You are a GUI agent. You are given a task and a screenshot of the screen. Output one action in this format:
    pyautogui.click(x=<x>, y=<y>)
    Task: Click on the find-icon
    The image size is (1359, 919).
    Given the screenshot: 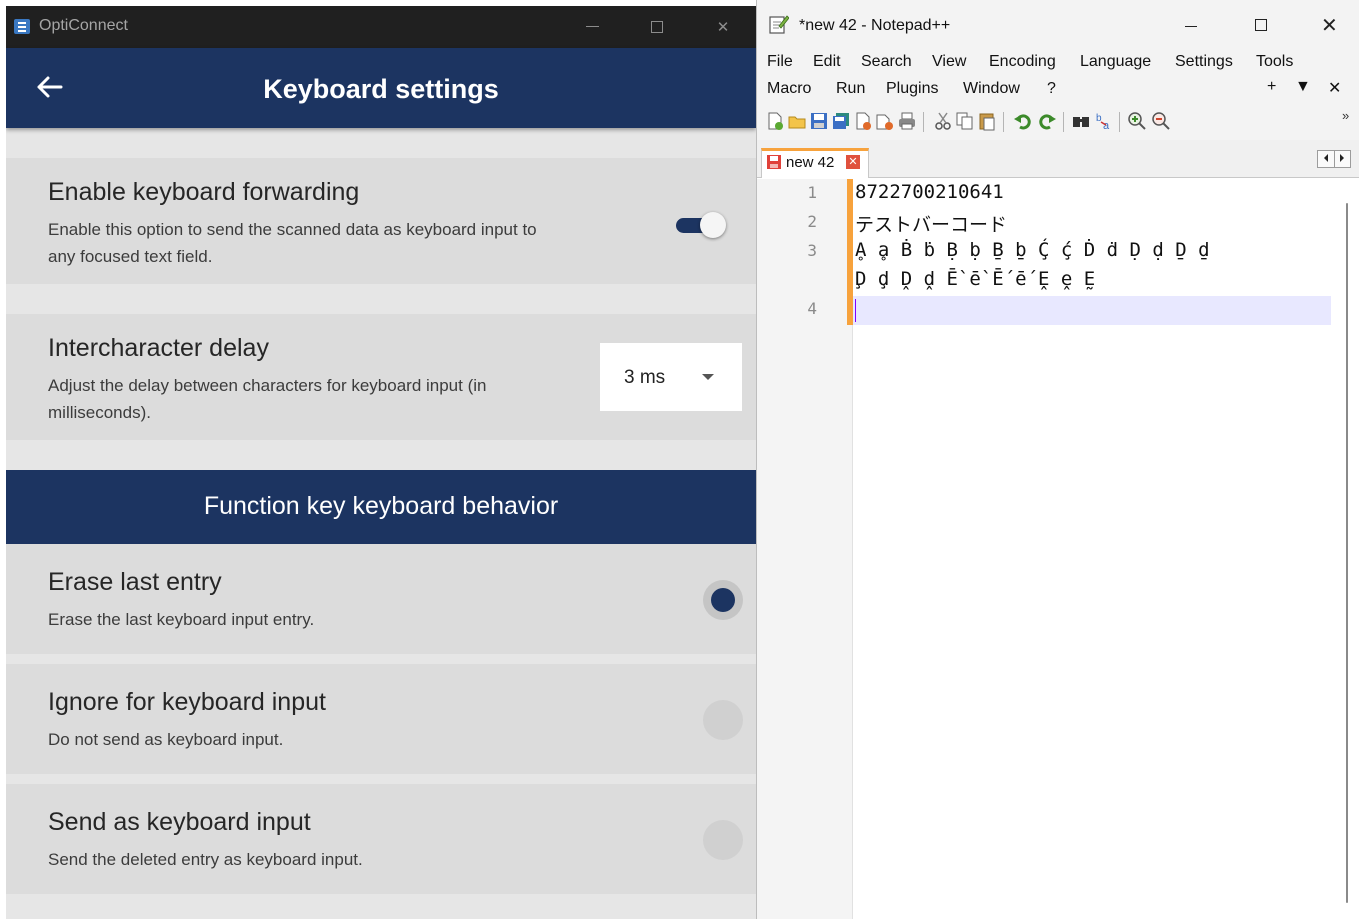 What is the action you would take?
    pyautogui.click(x=1081, y=121)
    